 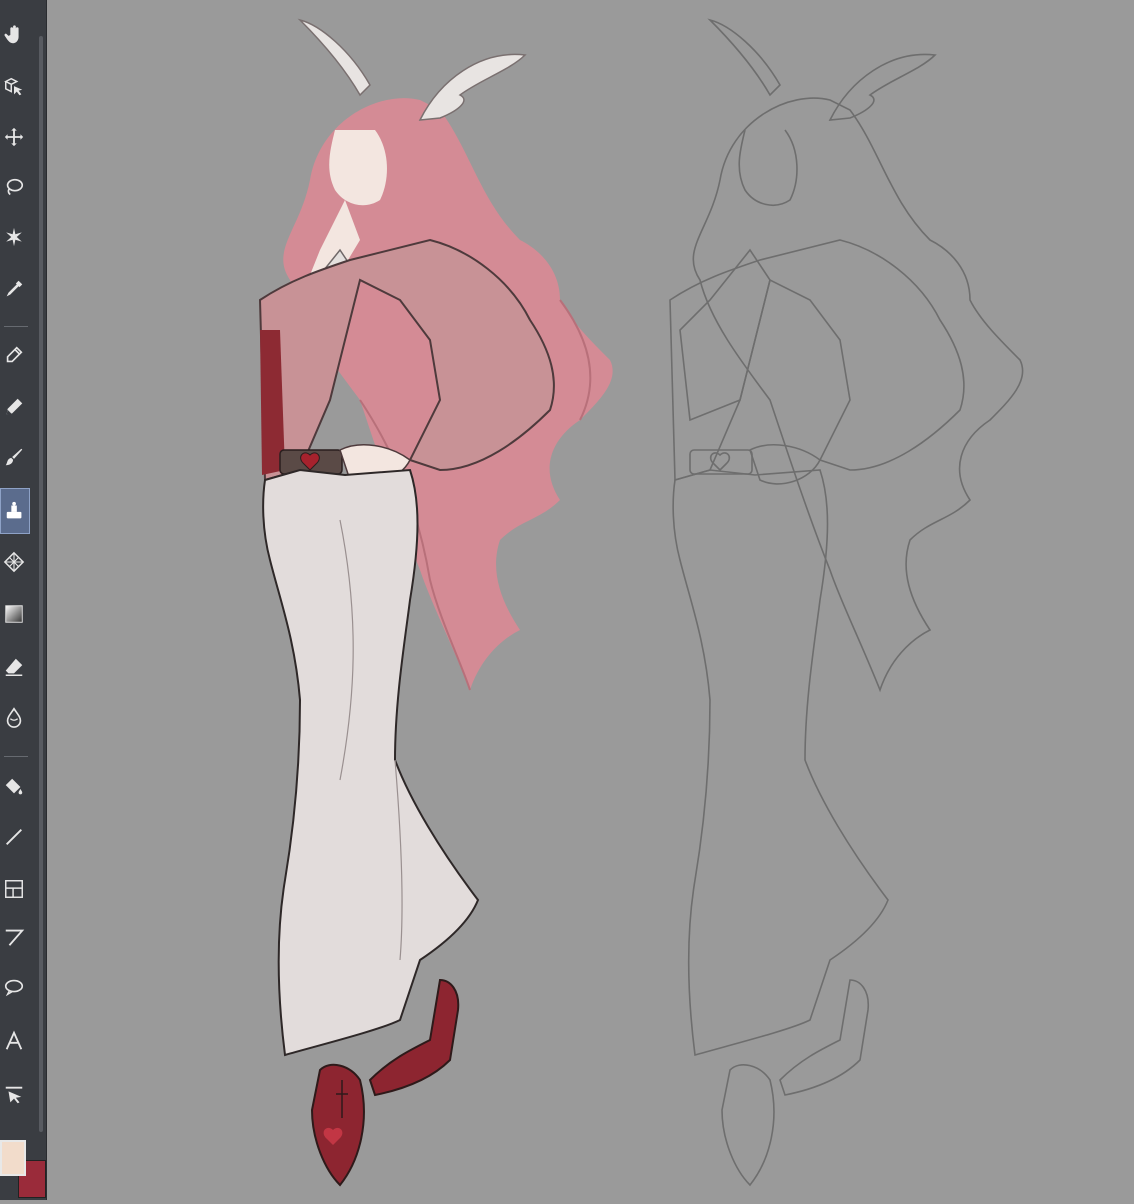 What do you see at coordinates (14, 1041) in the screenshot?
I see `text-icon` at bounding box center [14, 1041].